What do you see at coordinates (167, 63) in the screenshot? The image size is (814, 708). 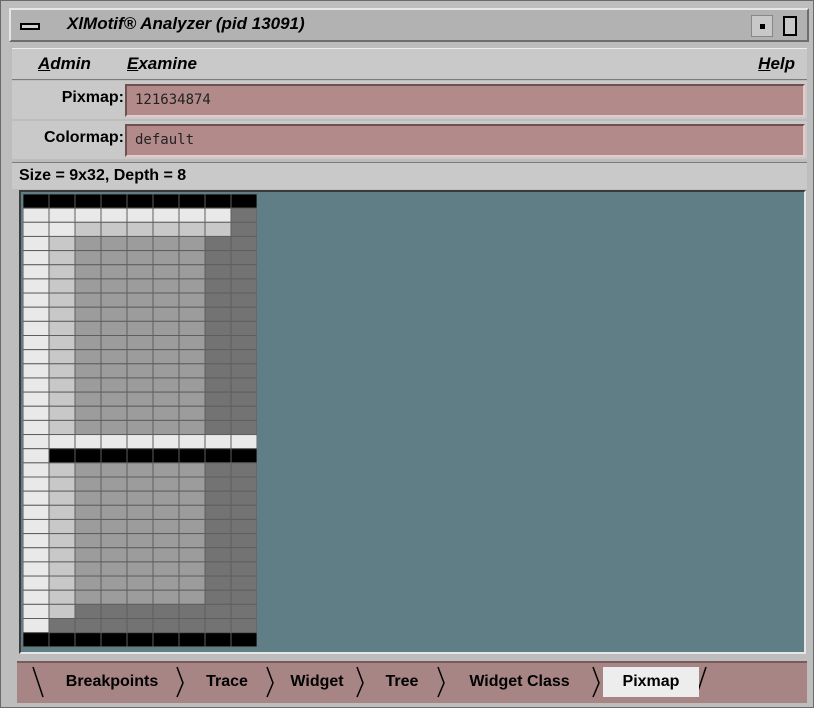 I see `menu-examine-rest: xamine` at bounding box center [167, 63].